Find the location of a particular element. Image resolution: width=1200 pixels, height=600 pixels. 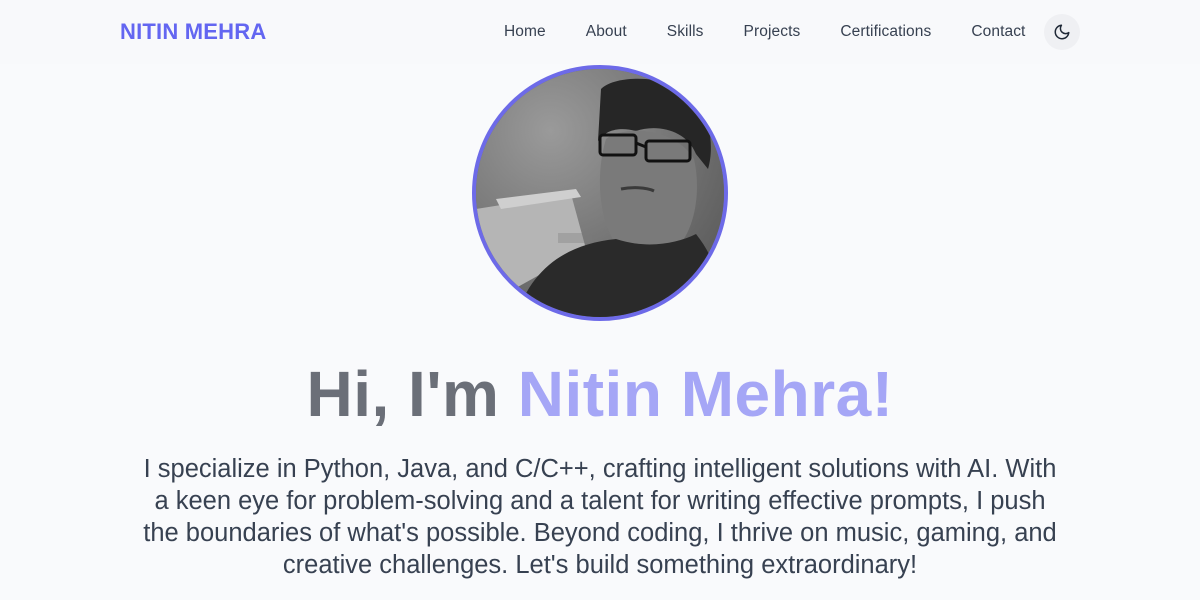

hero-title: Hi, I'm Nitin Mehra! is located at coordinates (600, 394).